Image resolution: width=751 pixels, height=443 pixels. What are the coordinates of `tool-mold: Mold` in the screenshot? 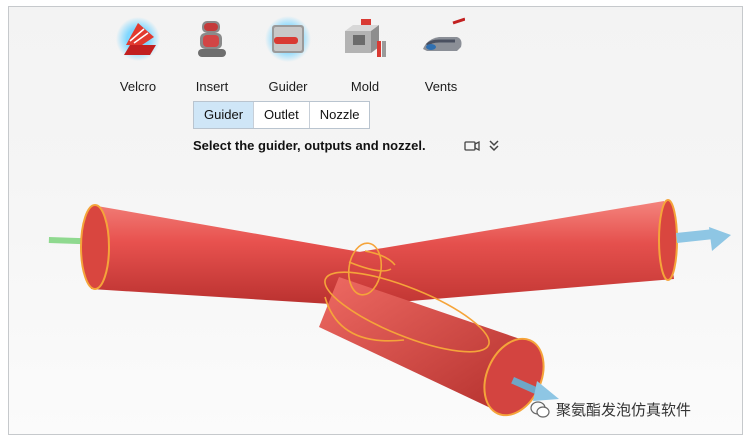 It's located at (365, 54).